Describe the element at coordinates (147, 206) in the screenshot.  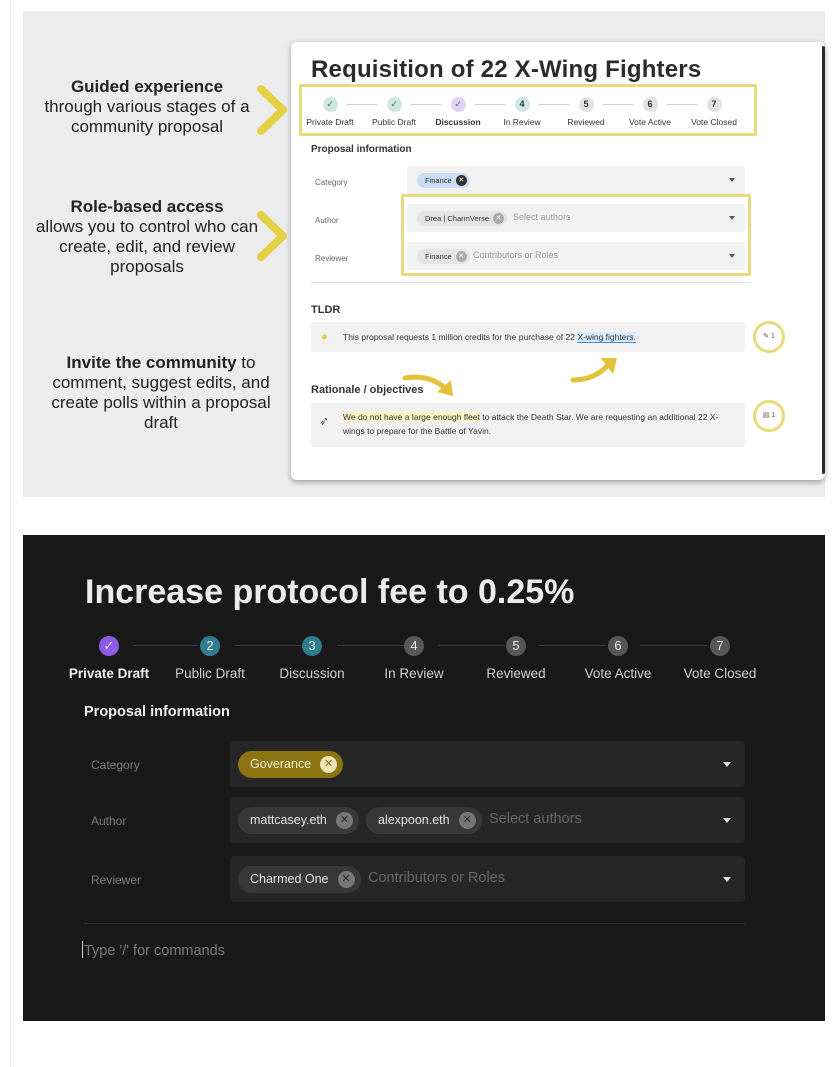
I see `feature-title: Role-based access` at that location.